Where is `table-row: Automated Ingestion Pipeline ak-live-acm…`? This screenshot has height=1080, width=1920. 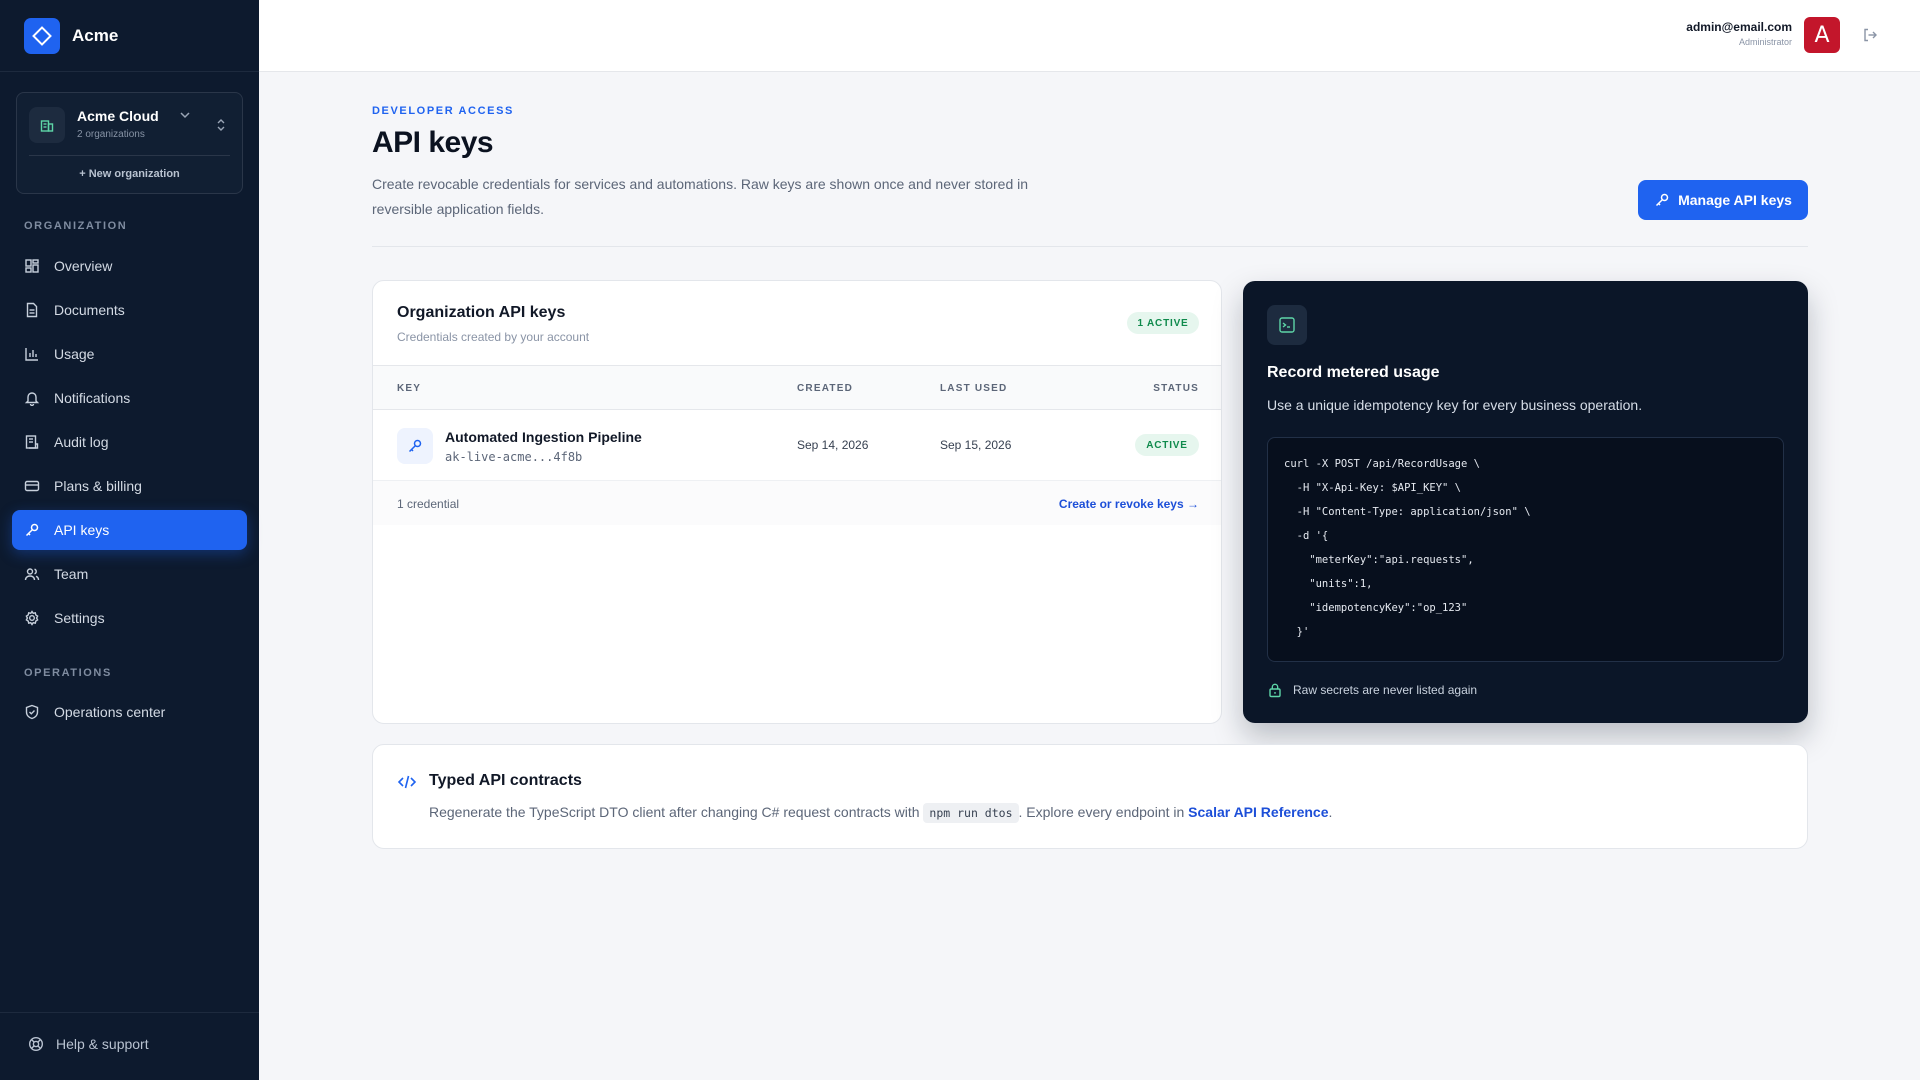 table-row: Automated Ingestion Pipeline ak-live-acm… is located at coordinates (797, 445).